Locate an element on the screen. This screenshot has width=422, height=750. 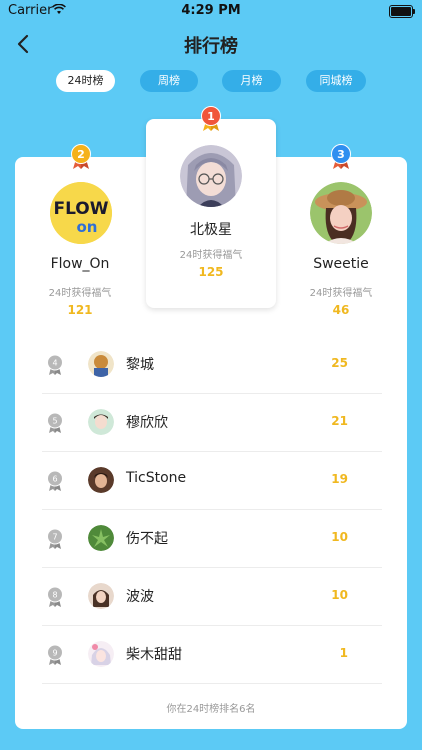
rank-1-name: 北极星 is located at coordinates (211, 230).